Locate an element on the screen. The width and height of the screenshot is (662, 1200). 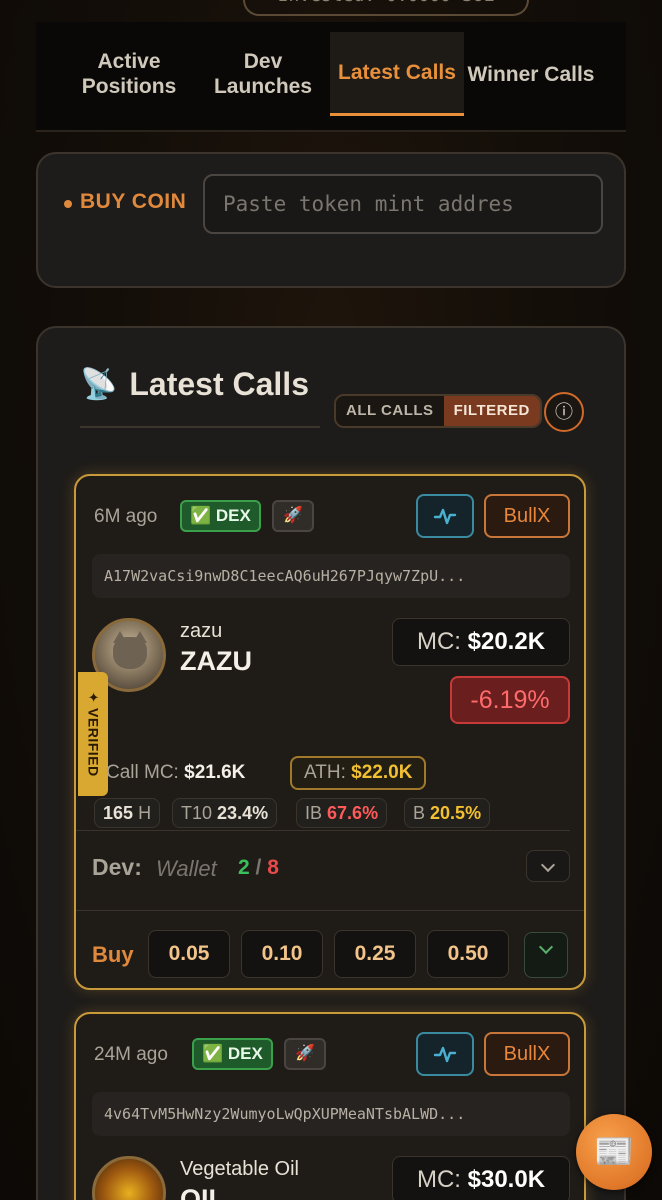
calls-filter-toggle: ALL CALLS FILTERED is located at coordinates (438, 411).